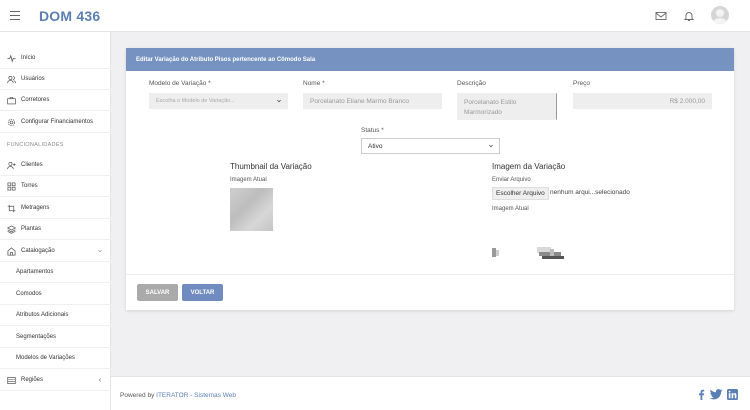 Image resolution: width=750 pixels, height=410 pixels. I want to click on user-plus-icon, so click(11, 165).